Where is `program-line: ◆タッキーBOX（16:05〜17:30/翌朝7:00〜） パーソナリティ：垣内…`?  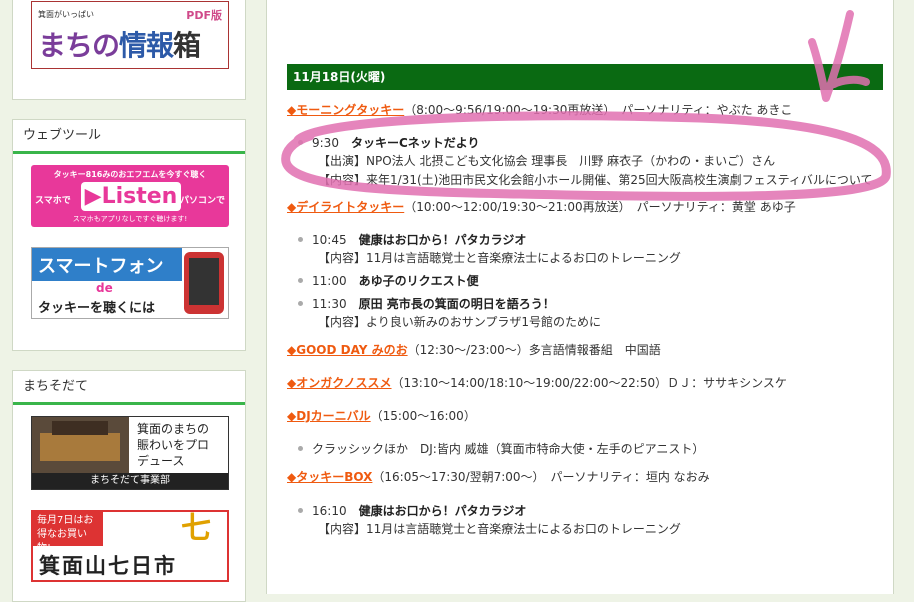 program-line: ◆タッキーBOX（16:05〜17:30/翌朝7:00〜） パーソナリティ：垣内… is located at coordinates (498, 476).